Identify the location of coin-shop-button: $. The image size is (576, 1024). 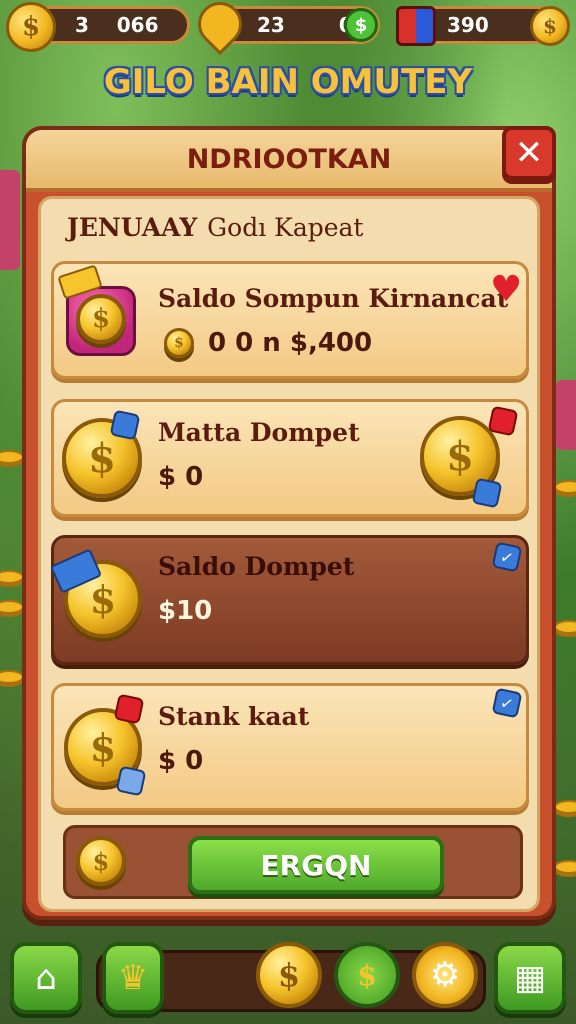
(289, 975).